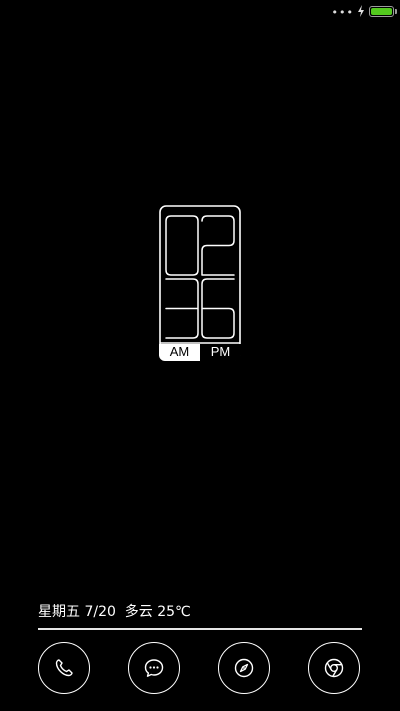 The image size is (400, 711). Describe the element at coordinates (396, 11) in the screenshot. I see `battery-tip` at that location.